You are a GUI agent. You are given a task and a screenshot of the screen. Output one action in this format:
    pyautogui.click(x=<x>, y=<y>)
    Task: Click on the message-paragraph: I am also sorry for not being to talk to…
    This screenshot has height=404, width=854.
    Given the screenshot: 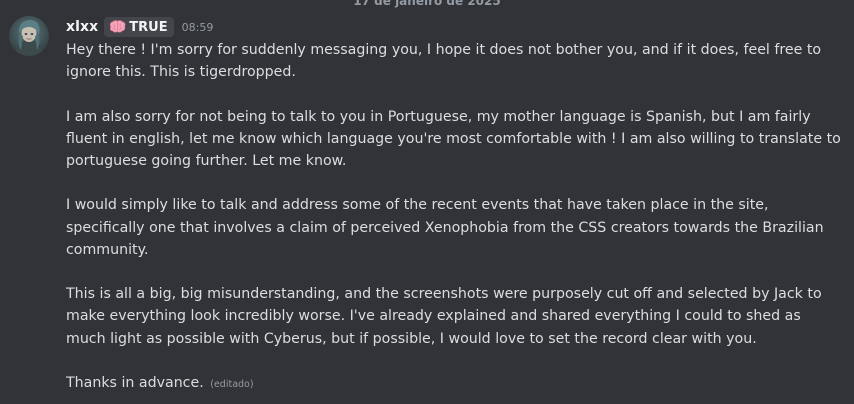 What is the action you would take?
    pyautogui.click(x=453, y=138)
    